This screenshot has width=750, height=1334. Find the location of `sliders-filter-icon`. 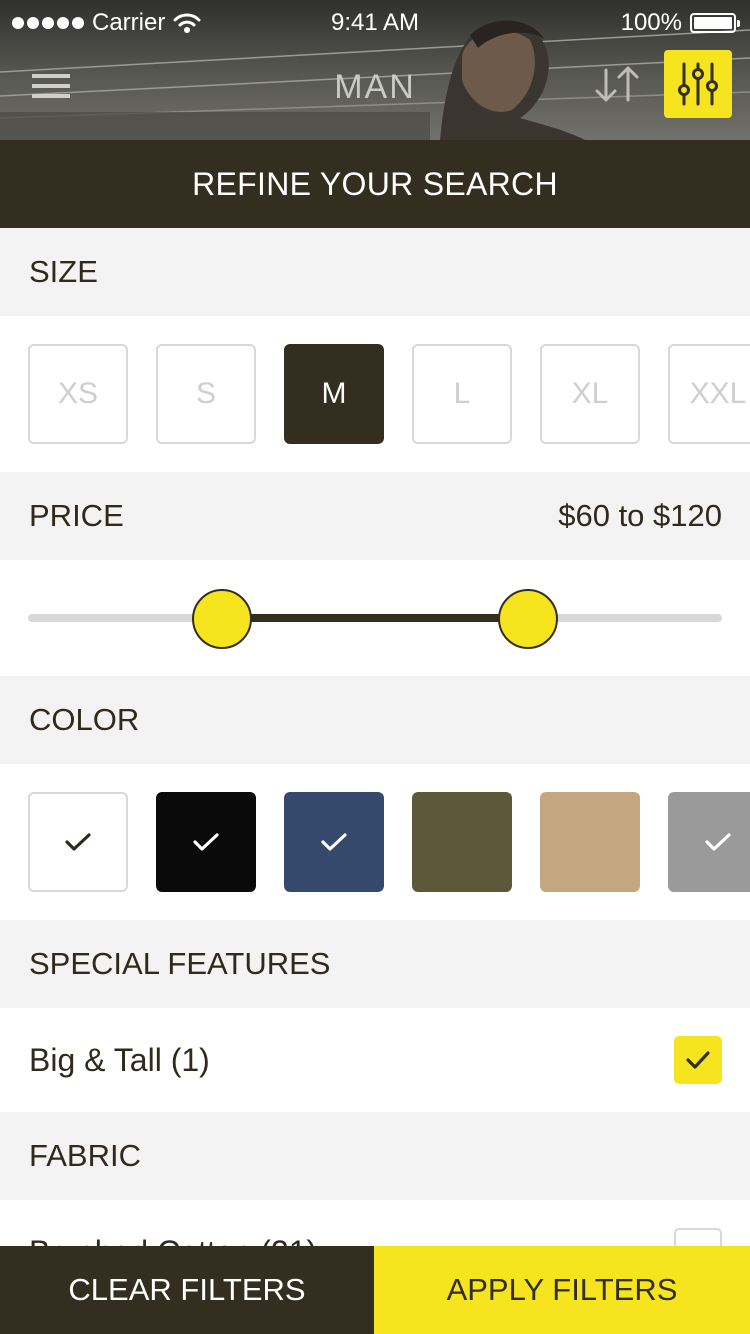

sliders-filter-icon is located at coordinates (698, 84).